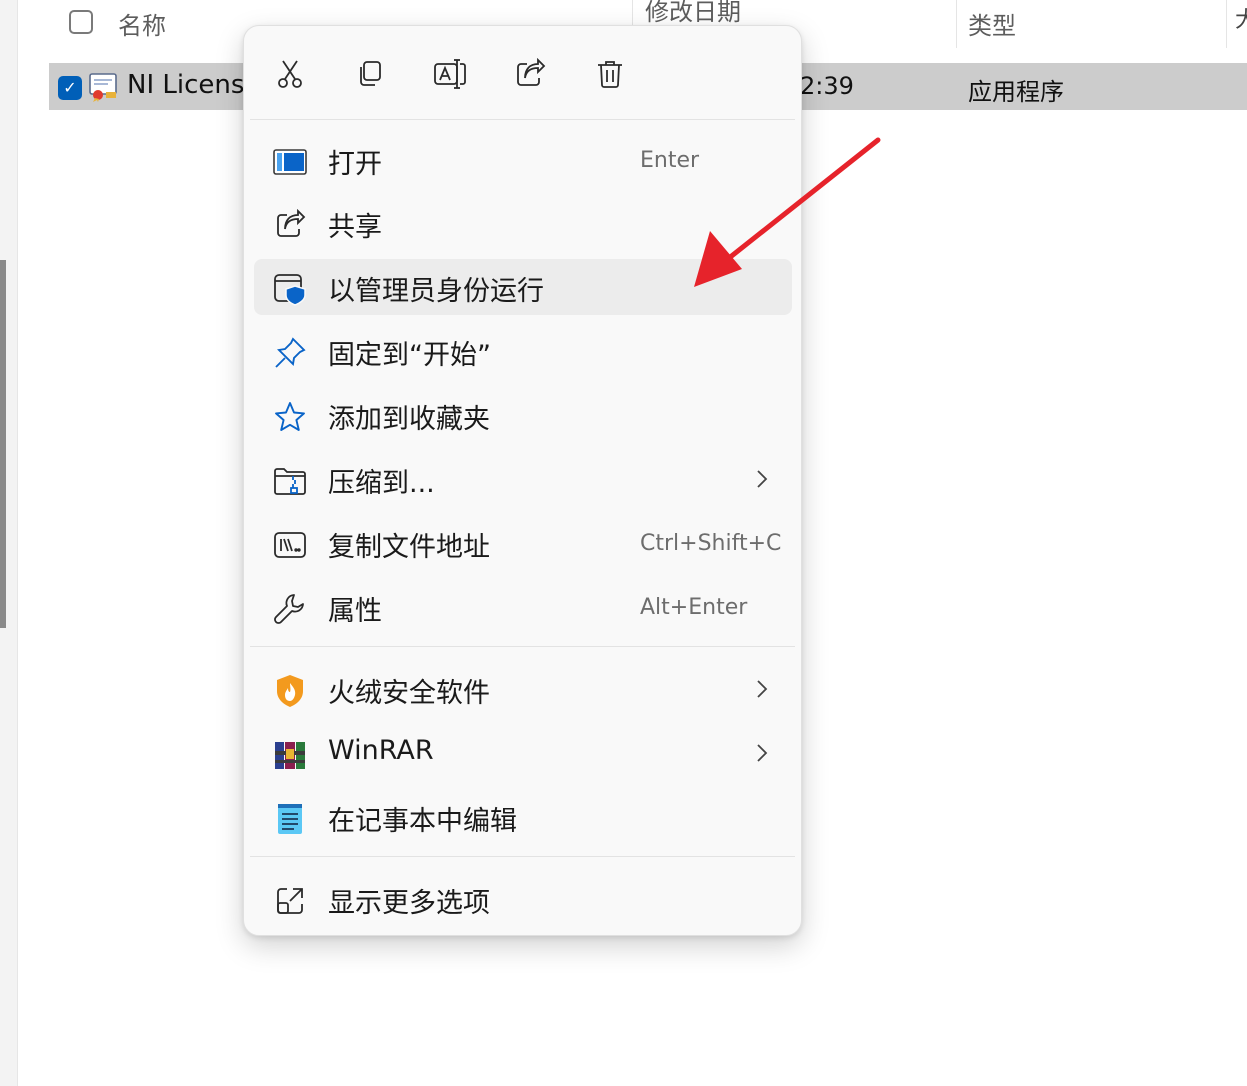 This screenshot has height=1086, width=1247. What do you see at coordinates (142, 23) in the screenshot?
I see `column-header-name: 名称` at bounding box center [142, 23].